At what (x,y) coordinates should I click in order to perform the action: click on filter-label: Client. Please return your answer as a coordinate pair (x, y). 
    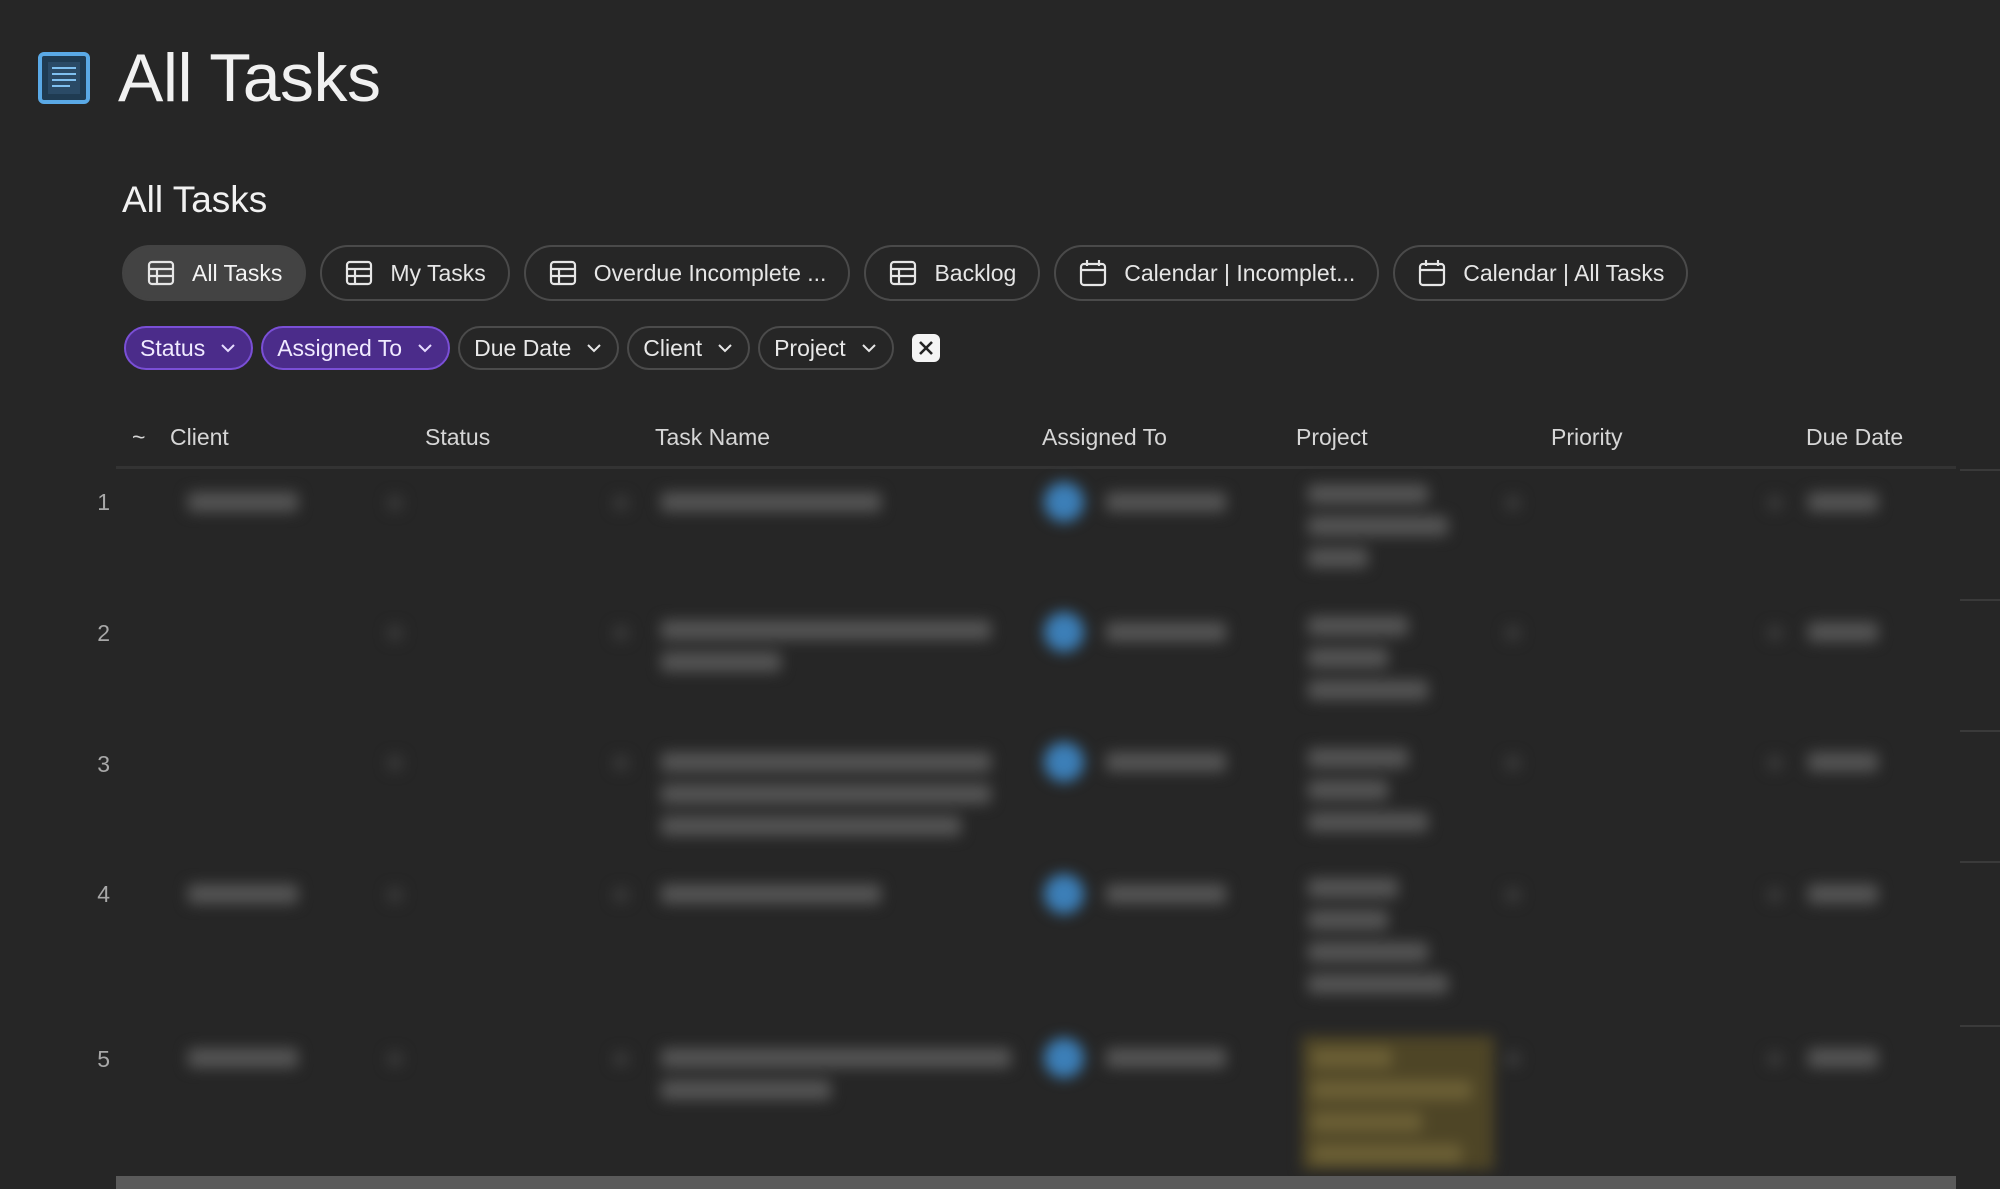
    Looking at the image, I should click on (673, 347).